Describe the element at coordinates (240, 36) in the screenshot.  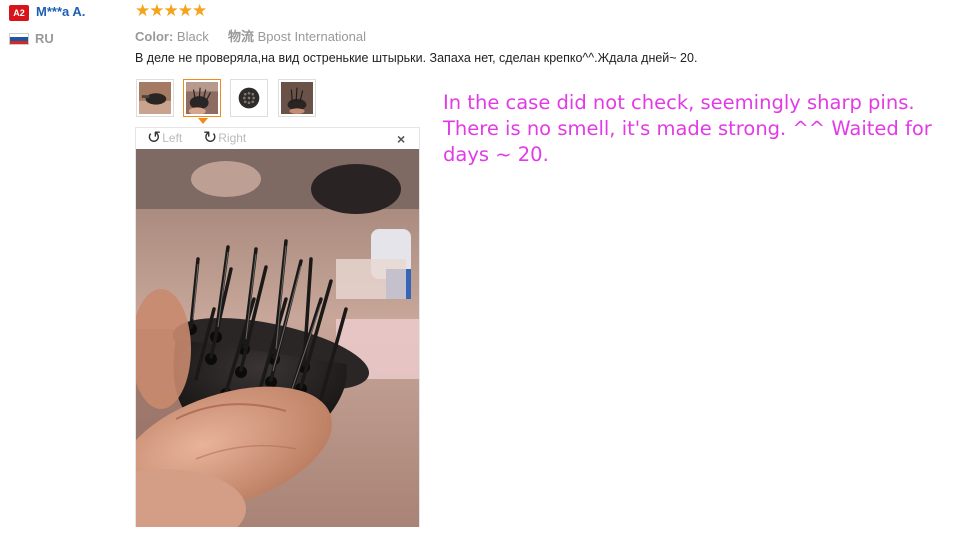
I see `shipping-label: 物流` at that location.